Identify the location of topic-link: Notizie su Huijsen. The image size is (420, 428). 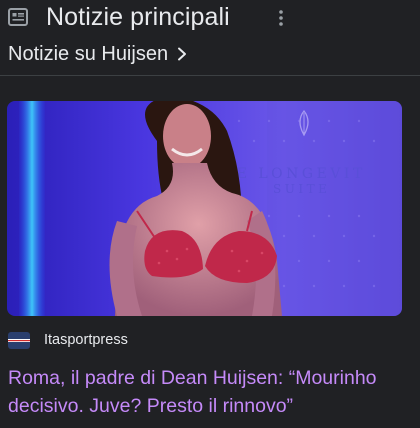
(98, 54).